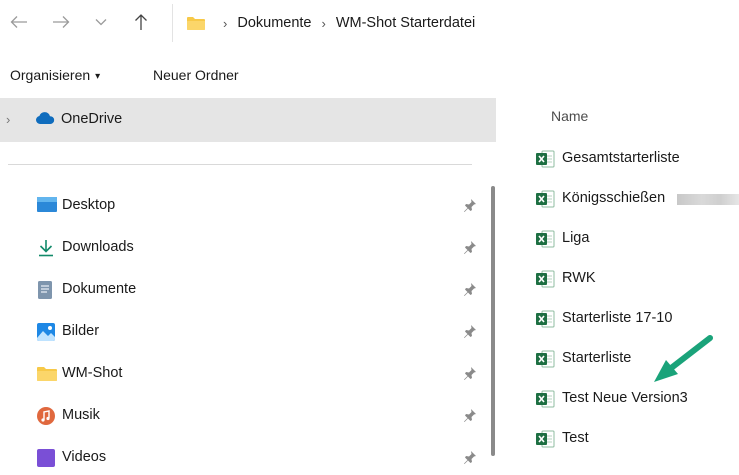 Image resolution: width=739 pixels, height=475 pixels. What do you see at coordinates (569, 116) in the screenshot?
I see `column-header-name: Name` at bounding box center [569, 116].